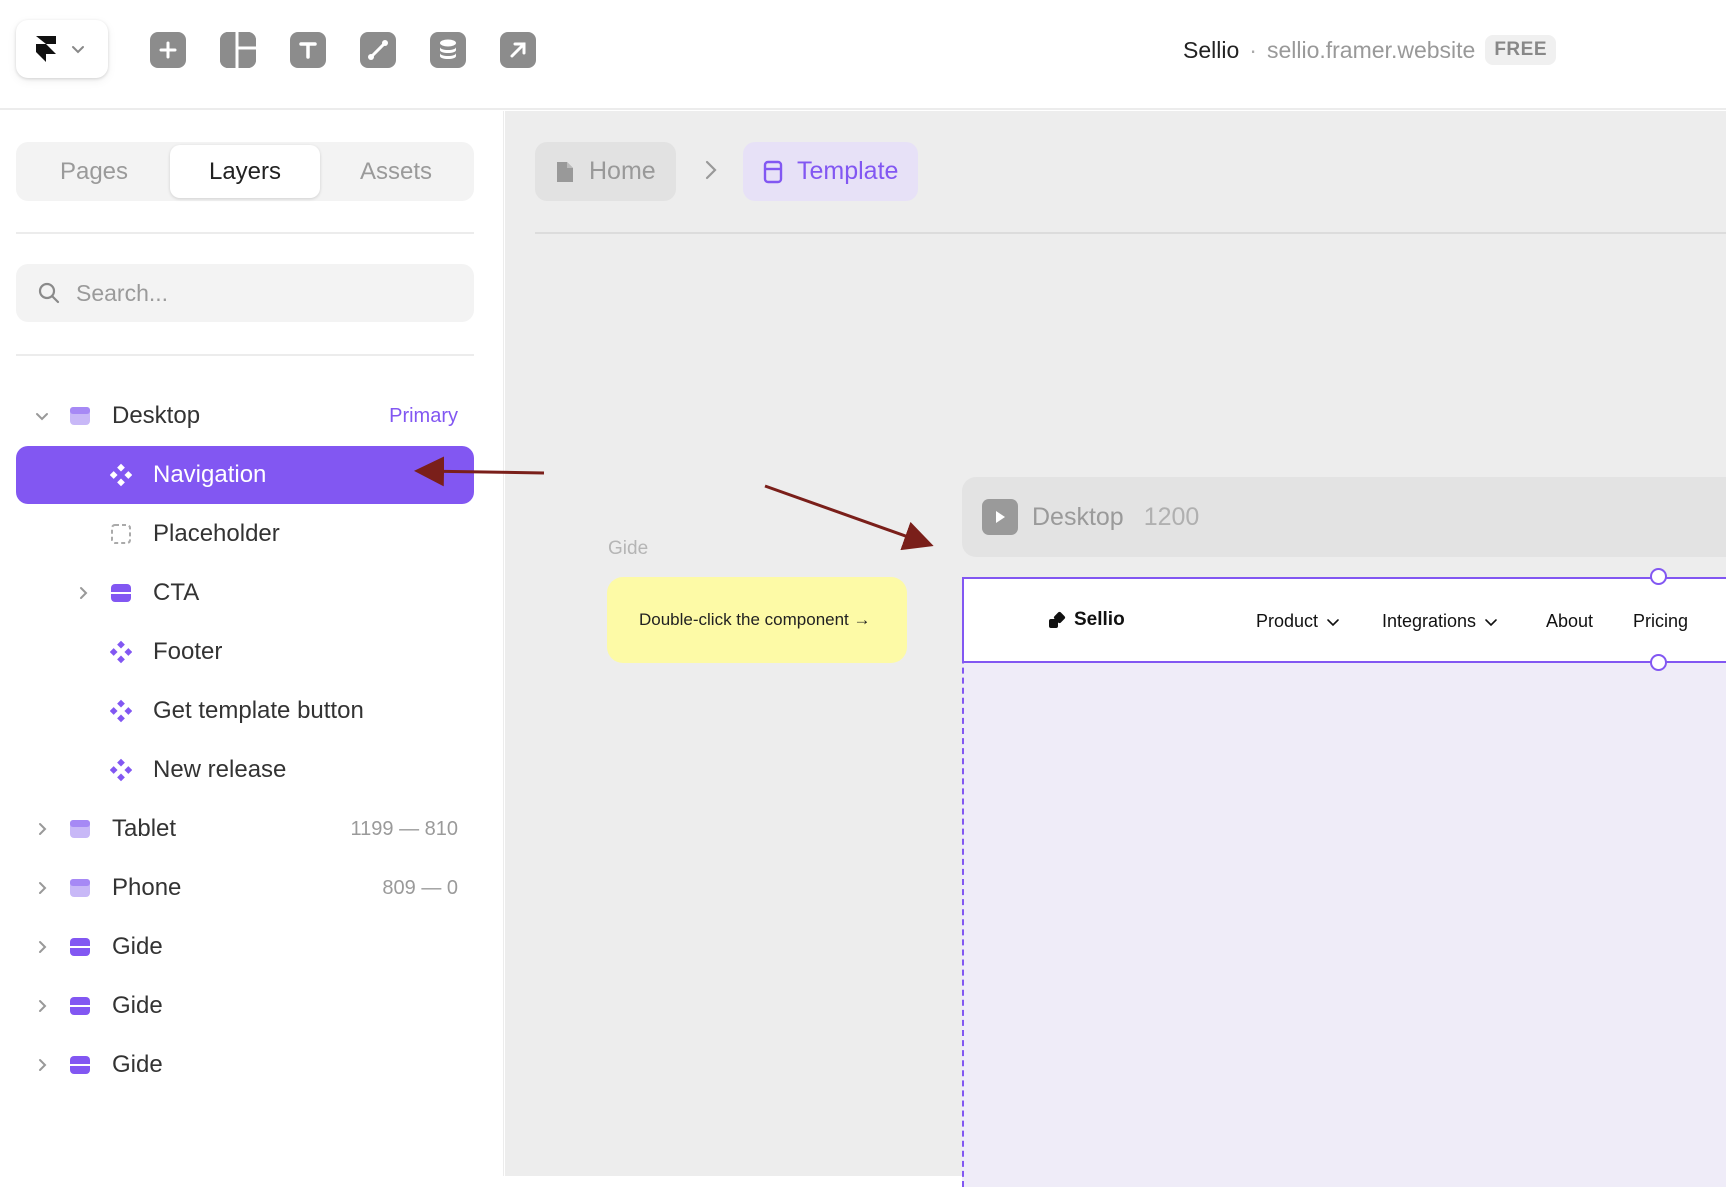 Image resolution: width=1726 pixels, height=1187 pixels. Describe the element at coordinates (188, 651) in the screenshot. I see `layer-name: Footer` at that location.